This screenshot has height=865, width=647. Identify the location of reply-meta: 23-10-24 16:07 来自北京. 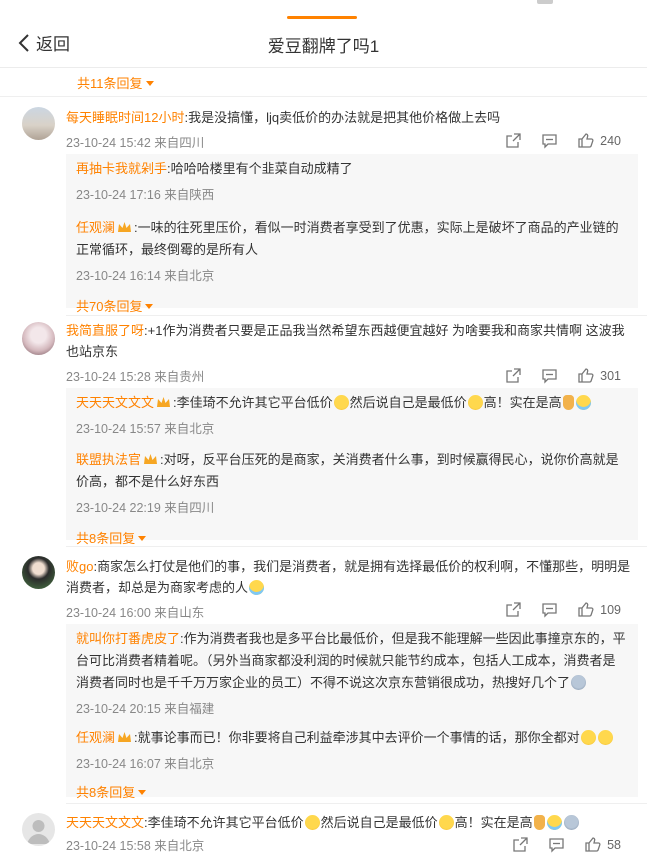
(145, 764).